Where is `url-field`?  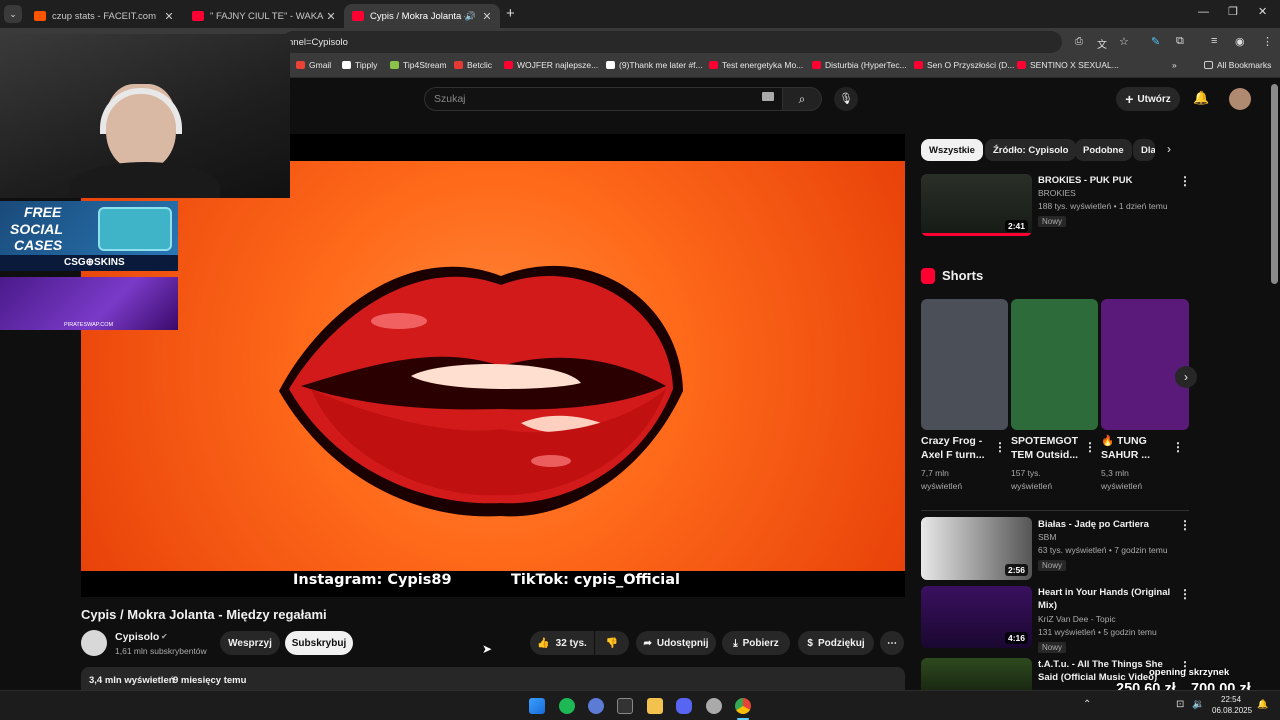
url-field is located at coordinates (672, 42).